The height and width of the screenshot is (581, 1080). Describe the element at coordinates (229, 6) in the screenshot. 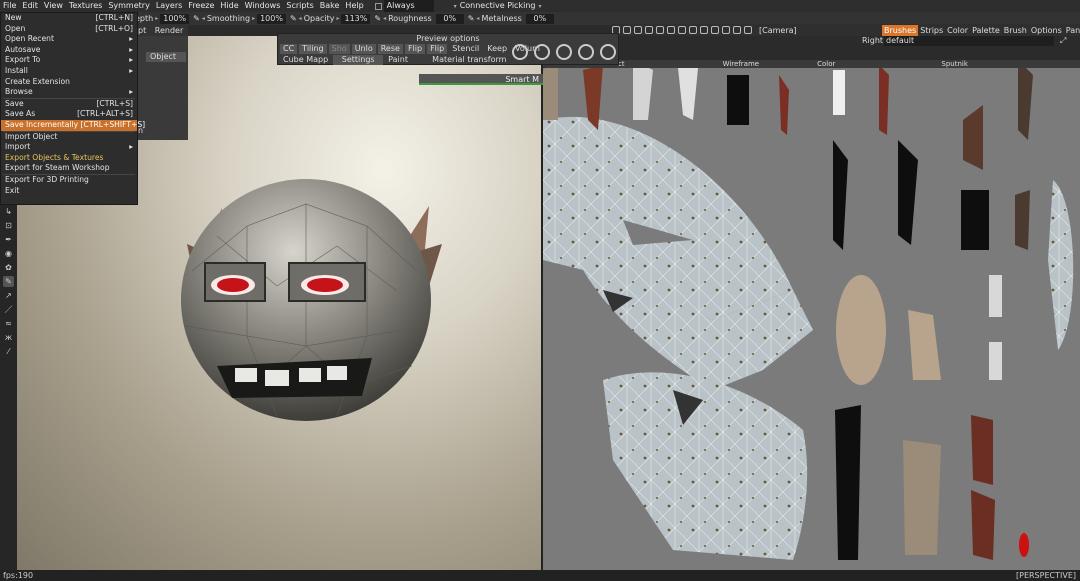

I see `menu-hide: Hide` at that location.